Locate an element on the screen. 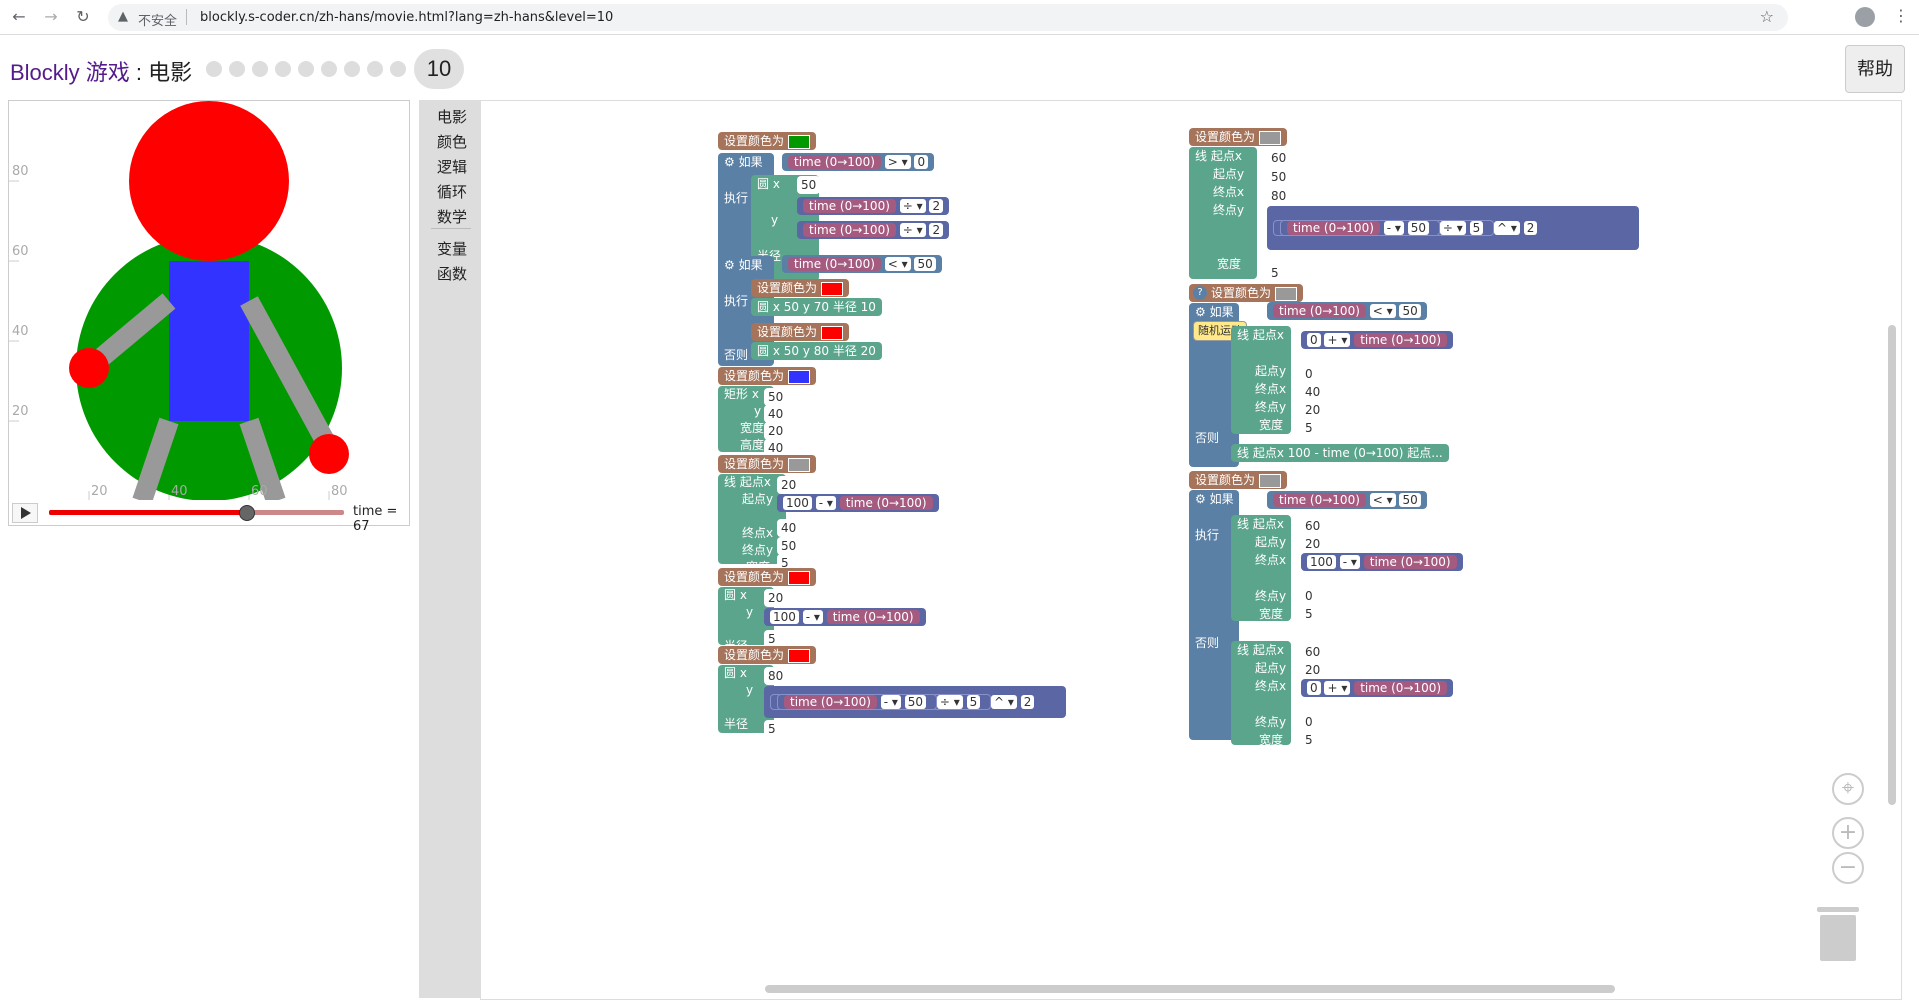 This screenshot has width=1919, height=1007. help-button: 帮助 is located at coordinates (1875, 69).